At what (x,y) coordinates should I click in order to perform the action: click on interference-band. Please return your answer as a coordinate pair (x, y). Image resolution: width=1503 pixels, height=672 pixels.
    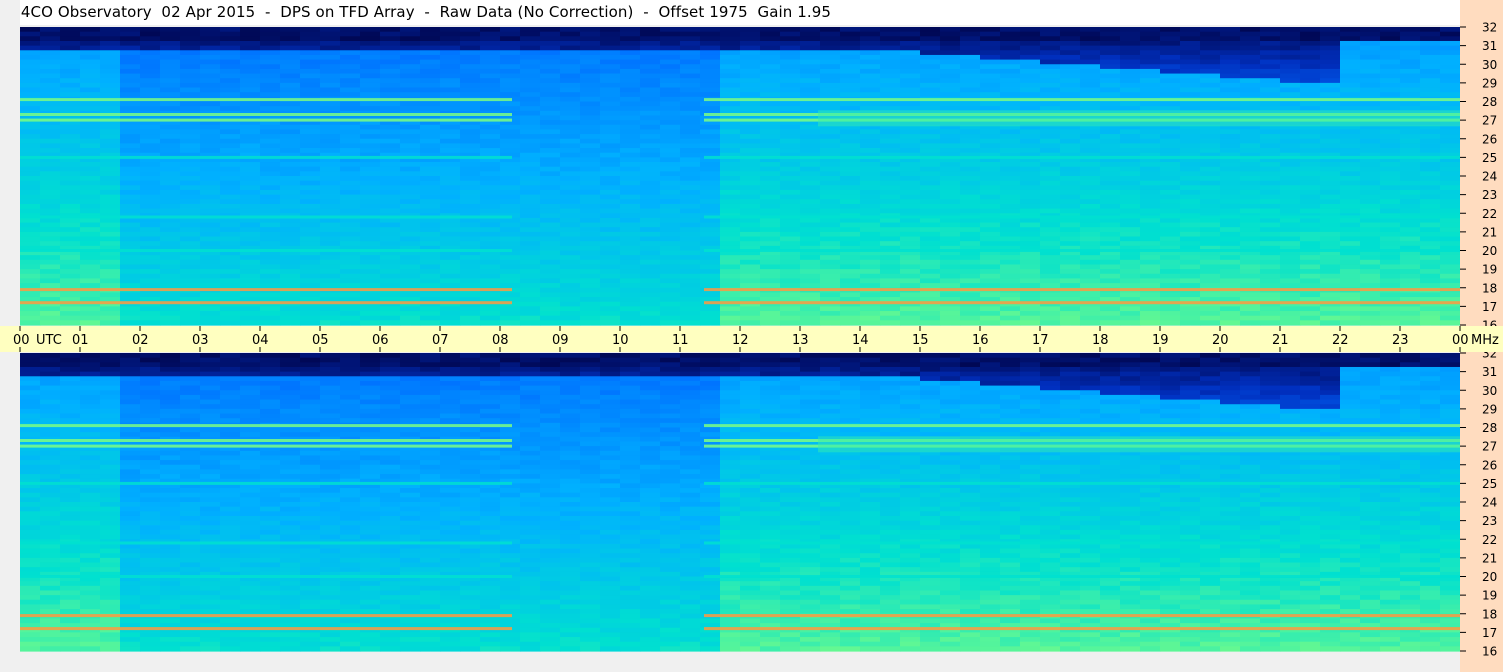
    Looking at the image, I should click on (266, 157).